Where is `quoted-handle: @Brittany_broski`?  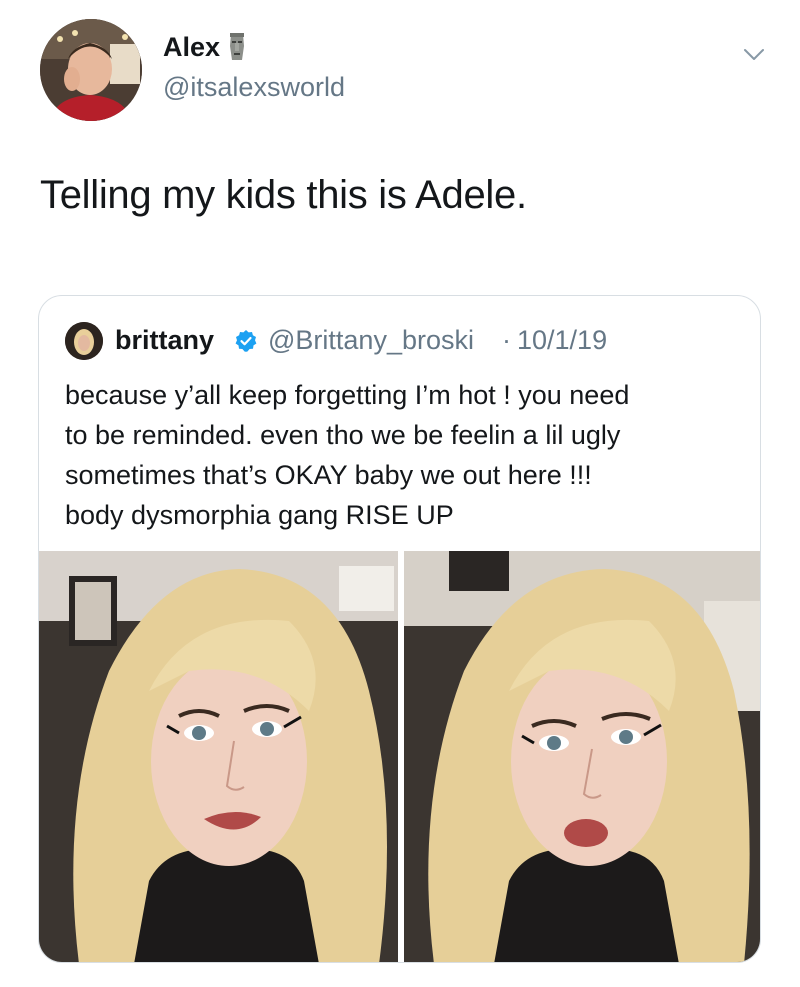
quoted-handle: @Brittany_broski is located at coordinates (371, 340).